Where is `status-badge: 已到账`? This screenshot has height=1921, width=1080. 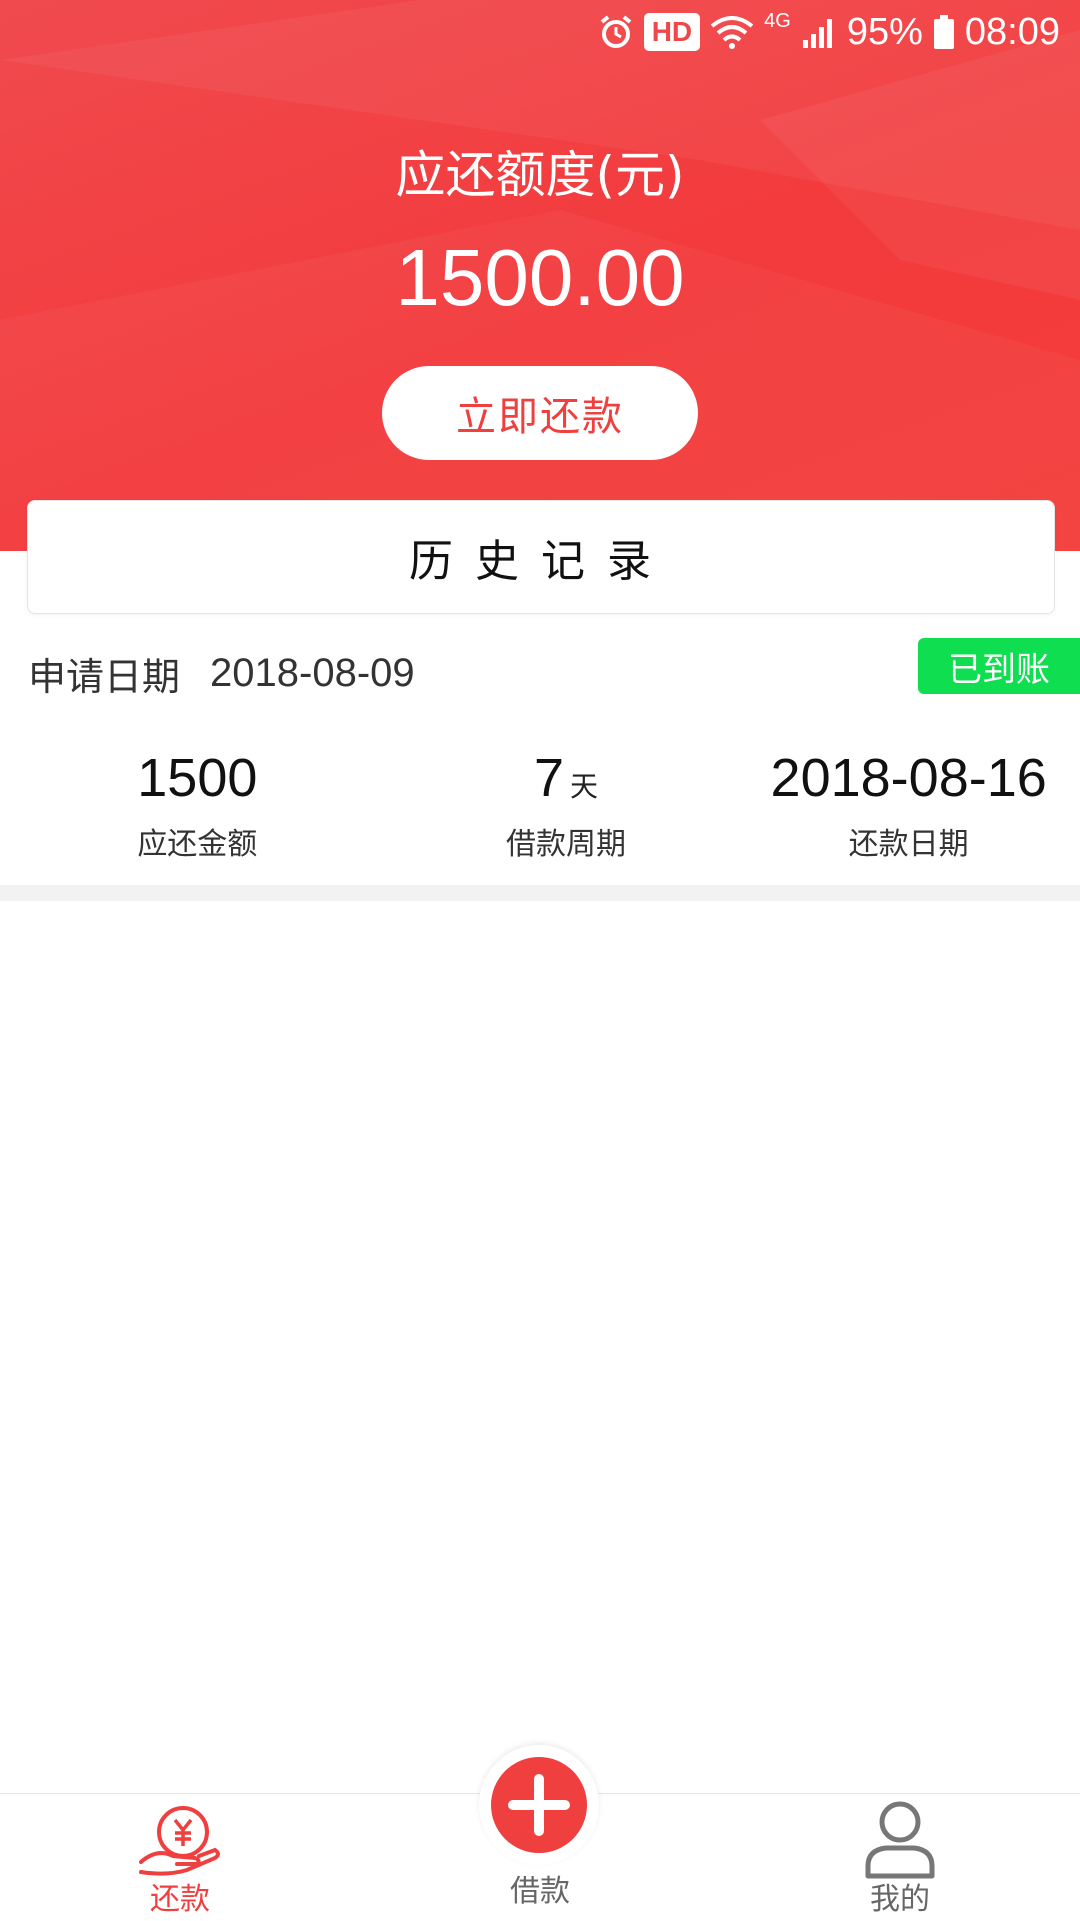 status-badge: 已到账 is located at coordinates (999, 666).